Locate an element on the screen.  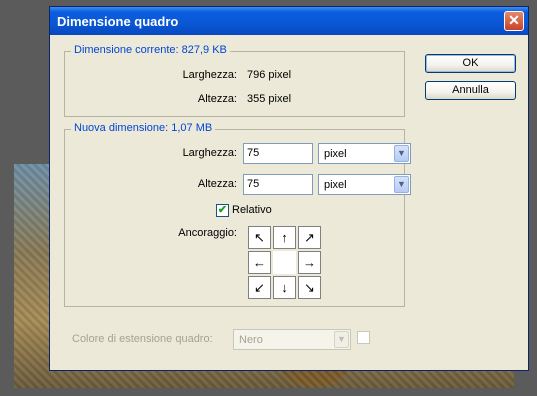
current-size-label: Dimensione corrente: 827,9 KB is located at coordinates (150, 50).